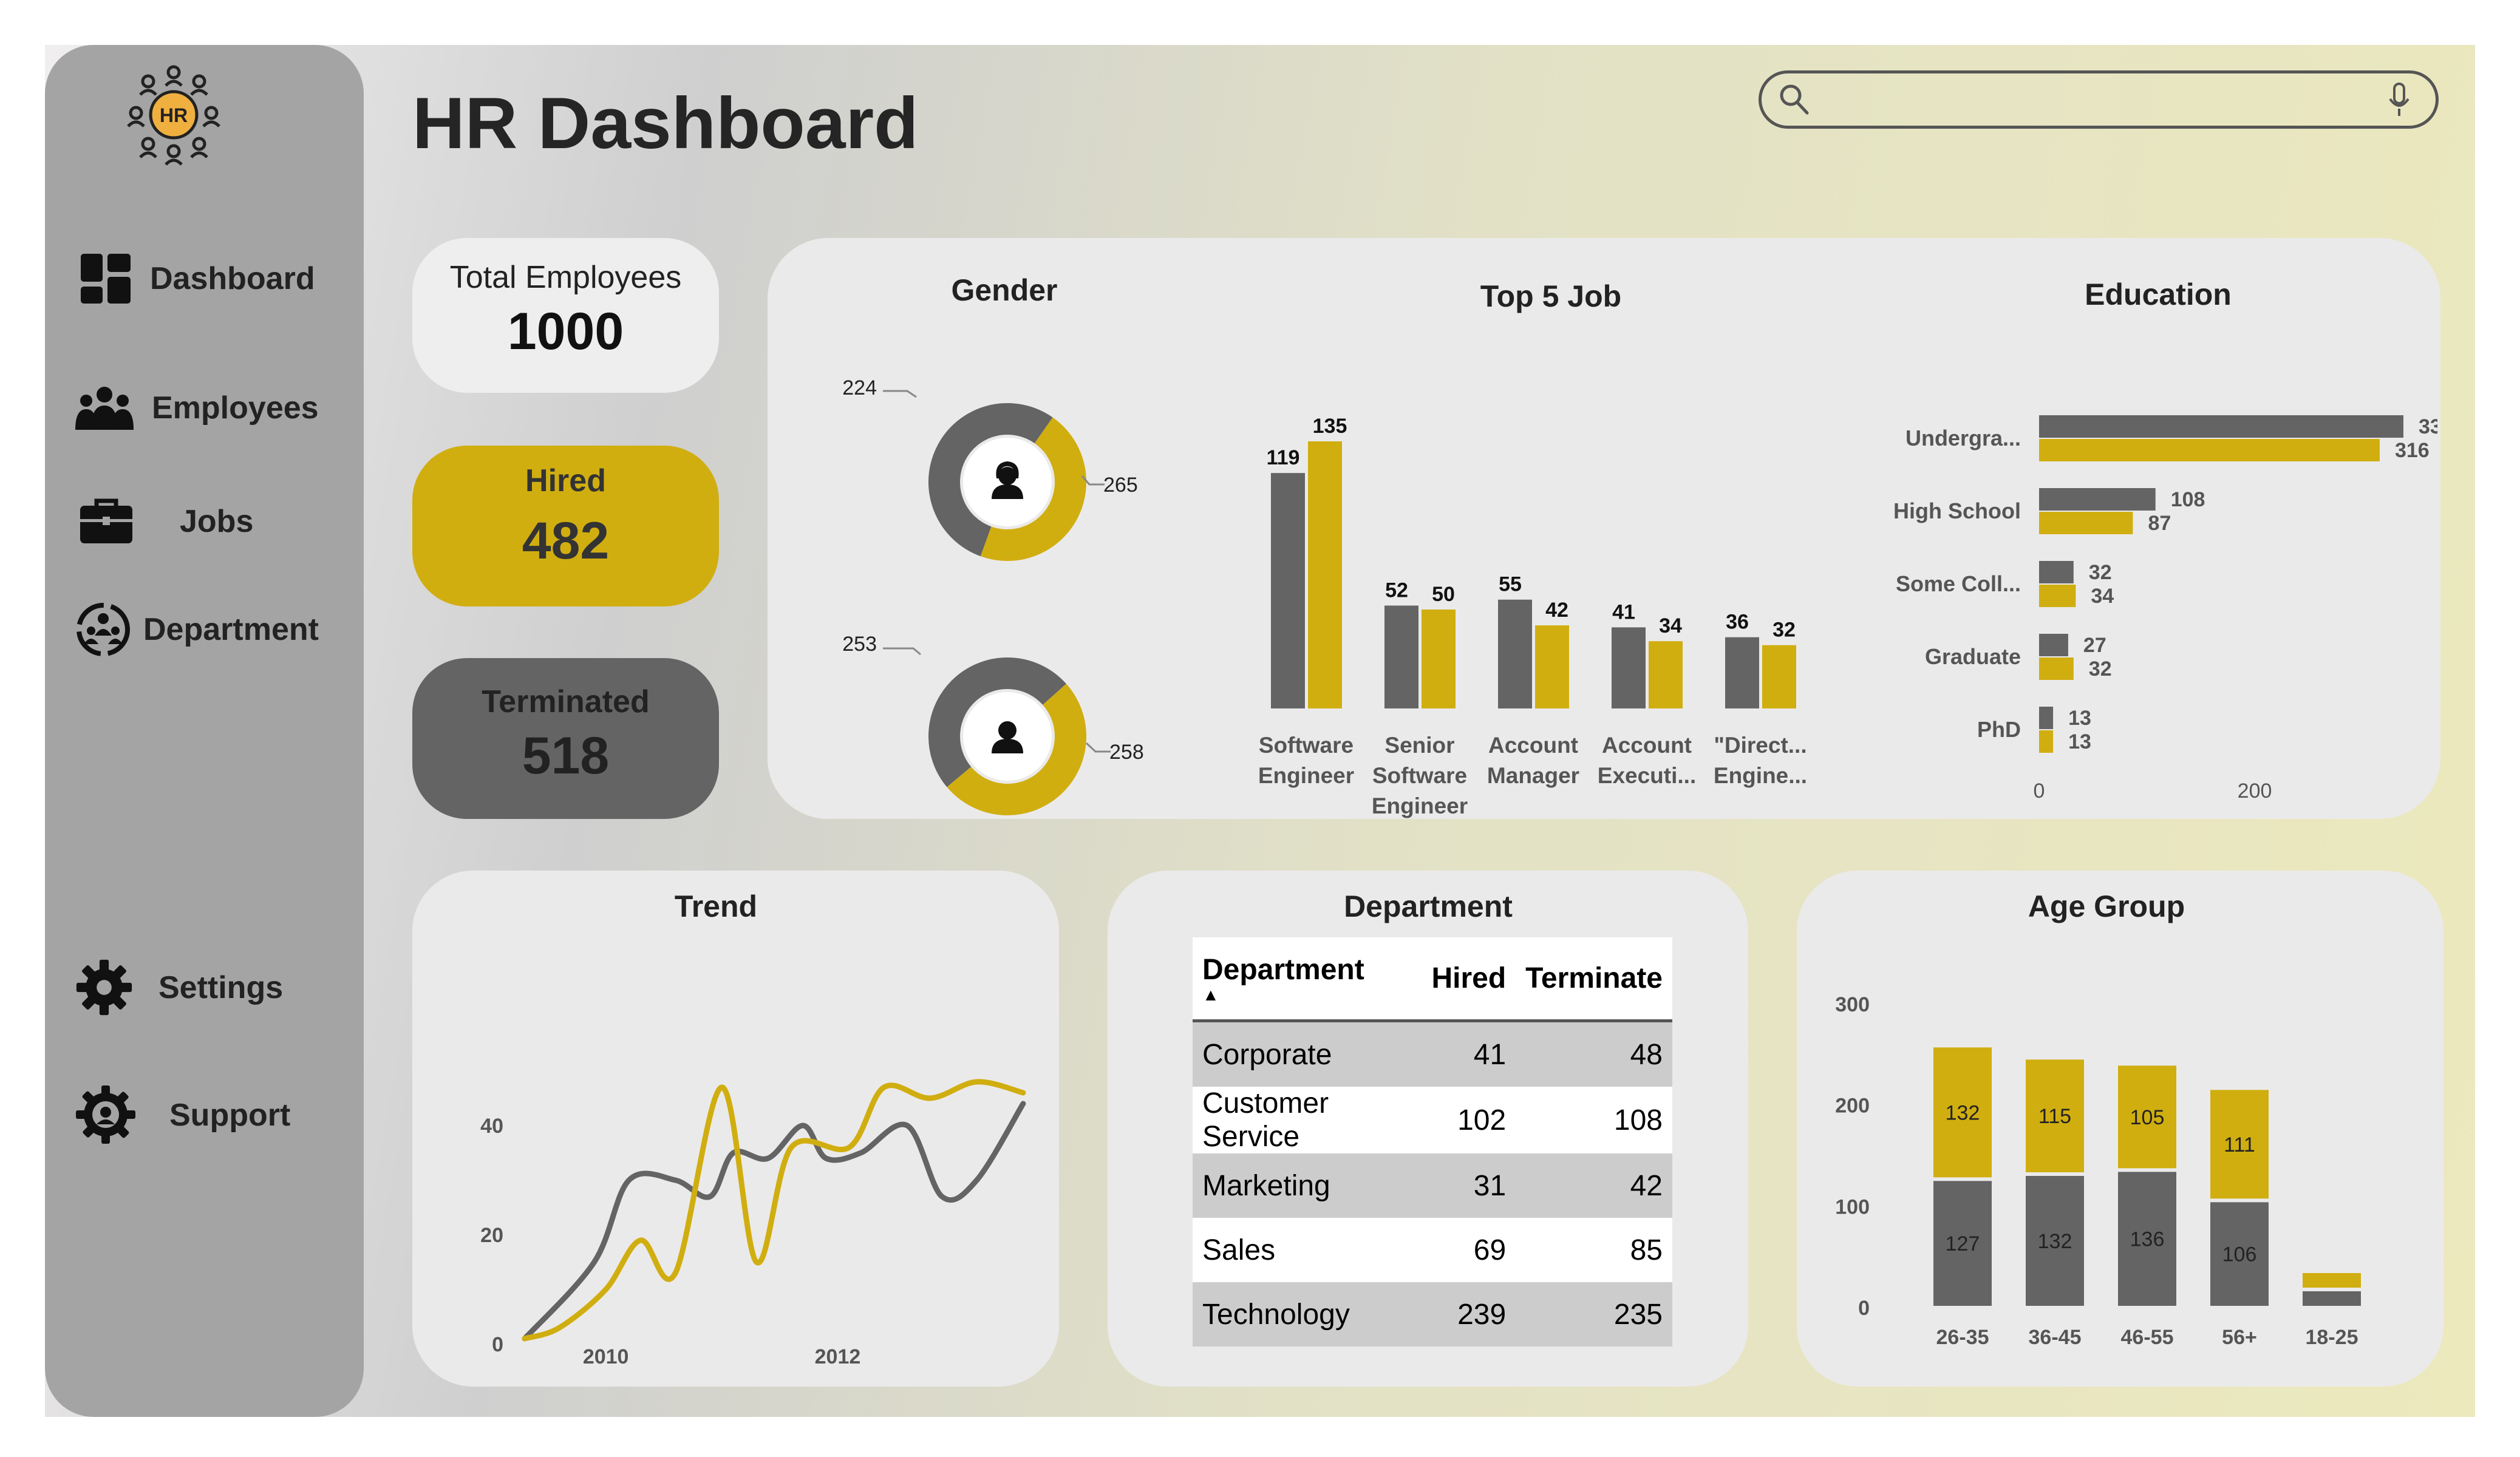 This screenshot has height=1457, width=2520. Describe the element at coordinates (491, 1235) in the screenshot. I see `trend-y-tick: 20` at that location.